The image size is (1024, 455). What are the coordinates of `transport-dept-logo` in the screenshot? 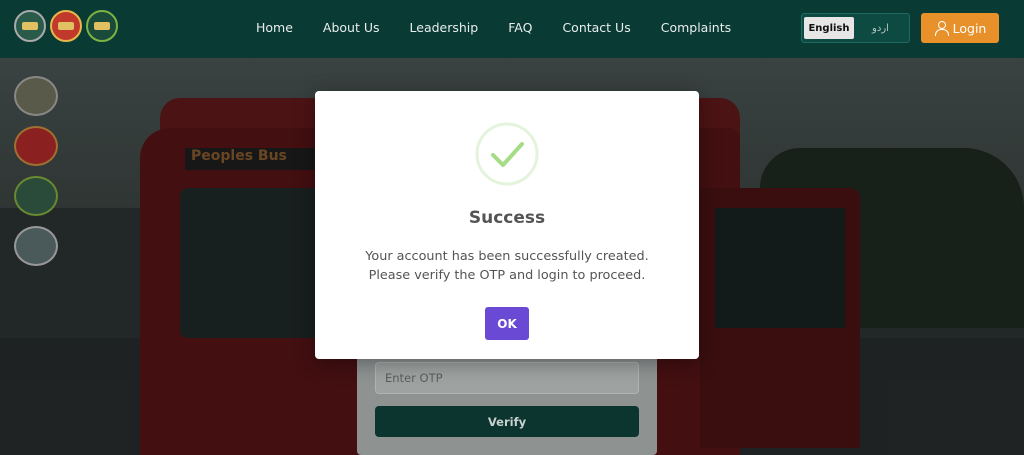 It's located at (30, 26).